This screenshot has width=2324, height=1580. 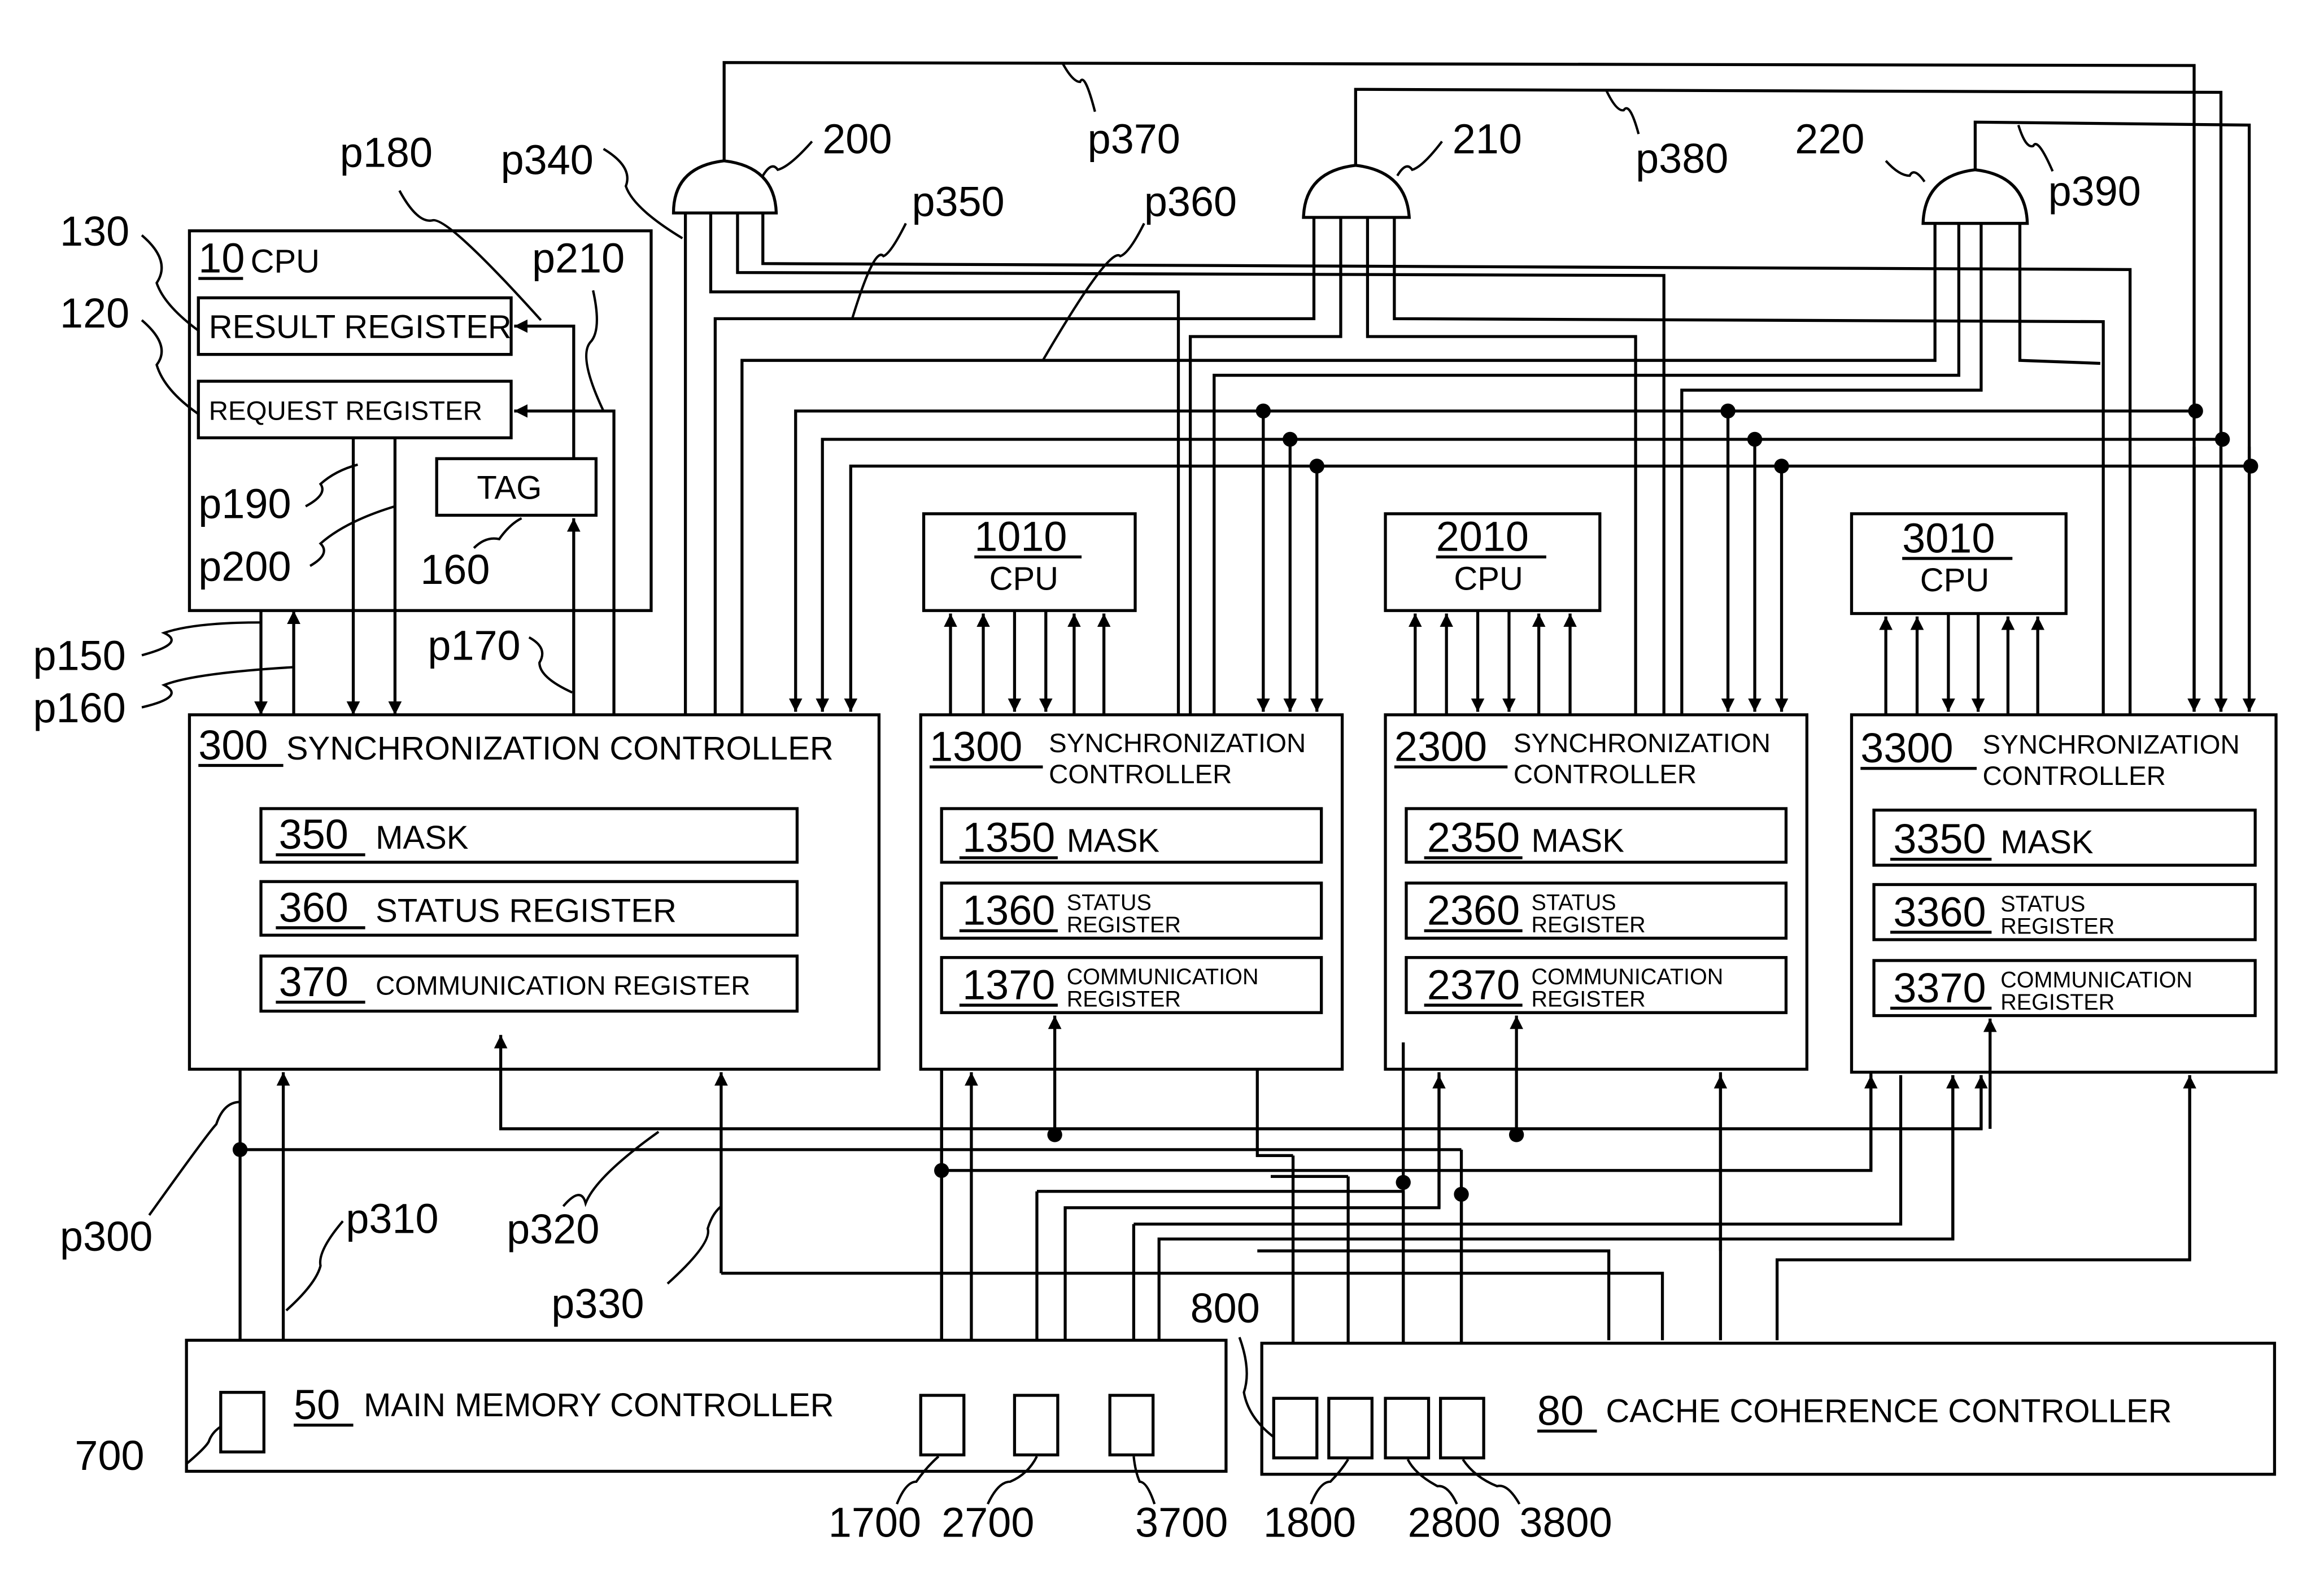 I want to click on cpu-10-title: CPU, so click(x=285, y=261).